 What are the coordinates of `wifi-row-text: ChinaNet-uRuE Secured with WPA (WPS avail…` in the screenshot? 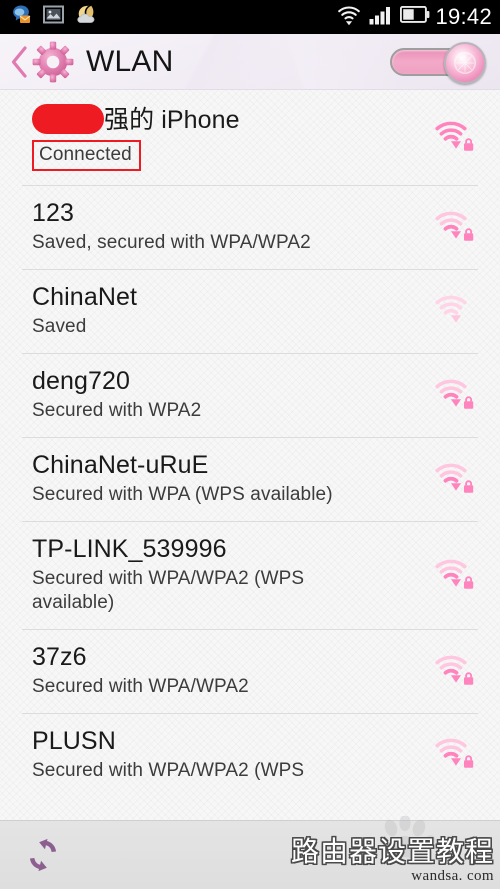 It's located at (229, 479).